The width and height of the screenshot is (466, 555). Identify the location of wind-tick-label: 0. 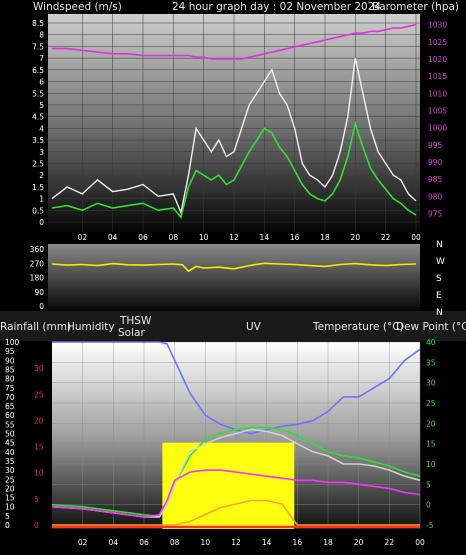
(41, 222).